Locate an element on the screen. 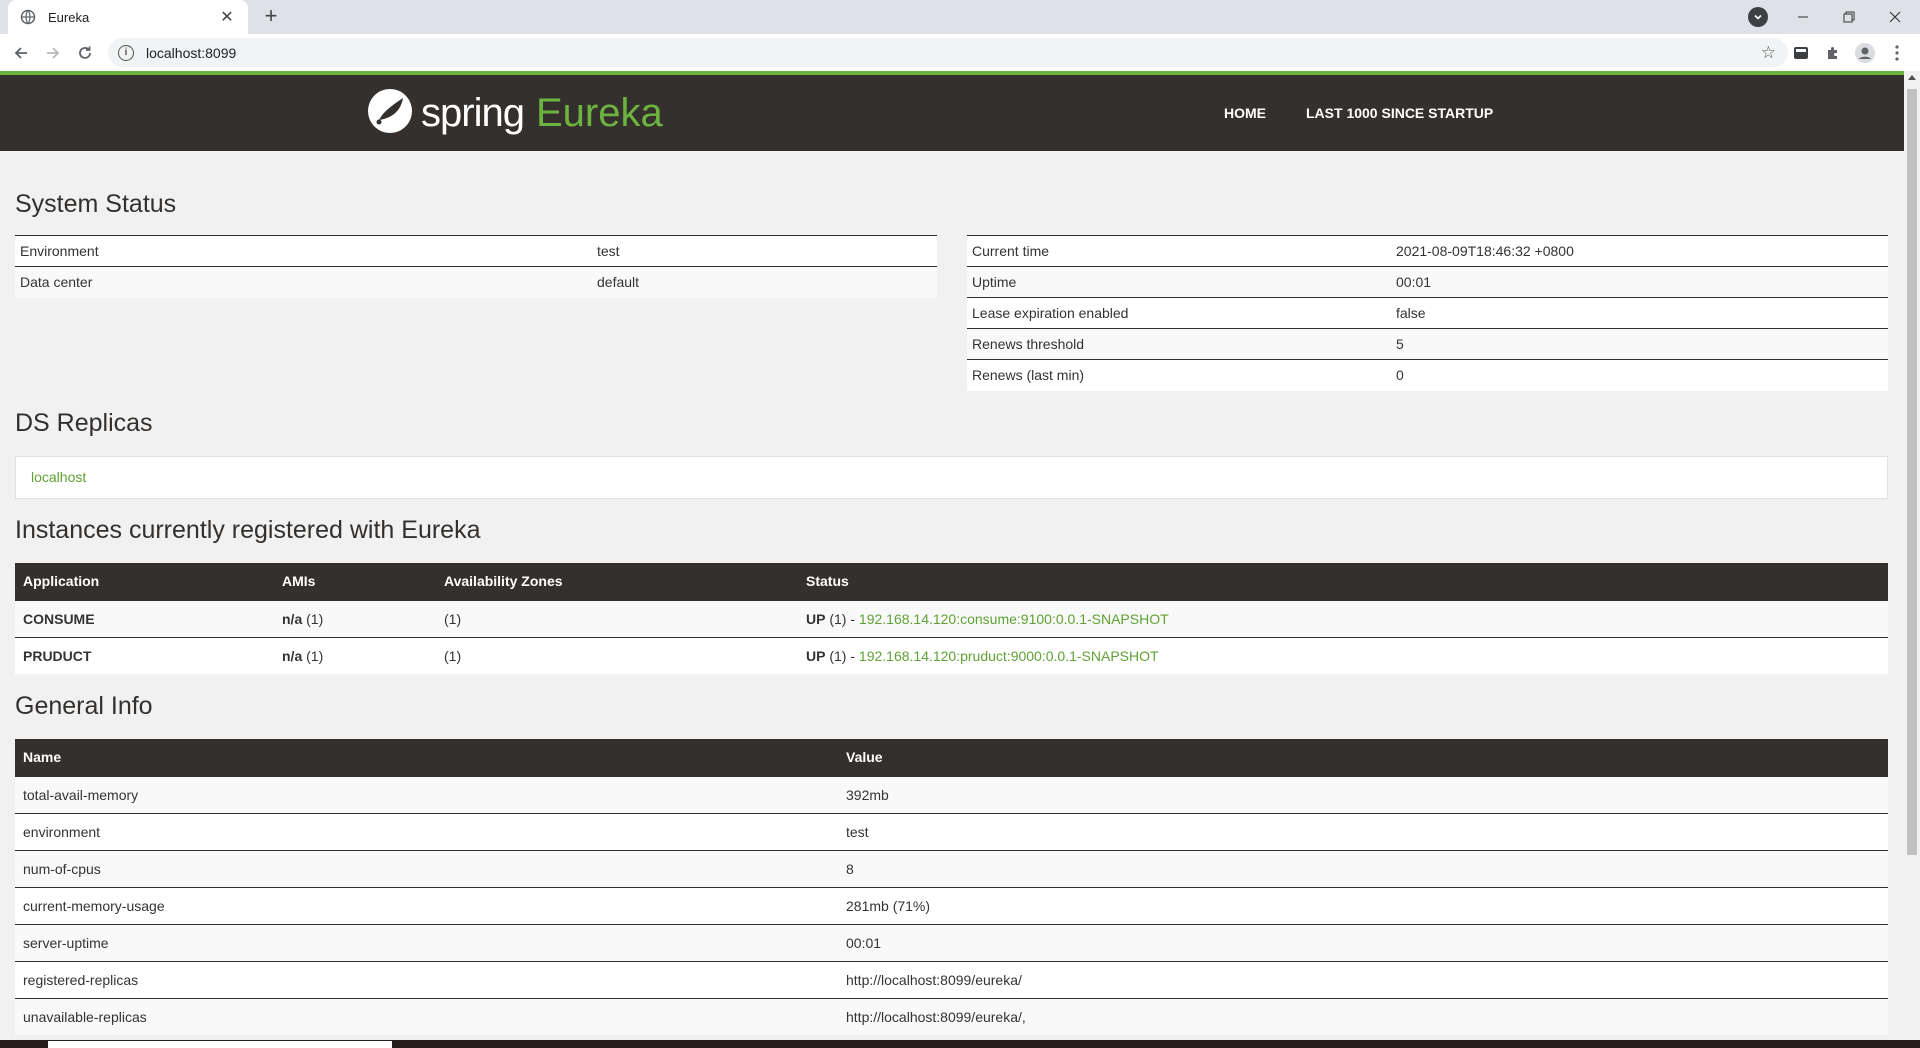  browser-toolbar: i localhost:8099 ☆ is located at coordinates (960, 52).